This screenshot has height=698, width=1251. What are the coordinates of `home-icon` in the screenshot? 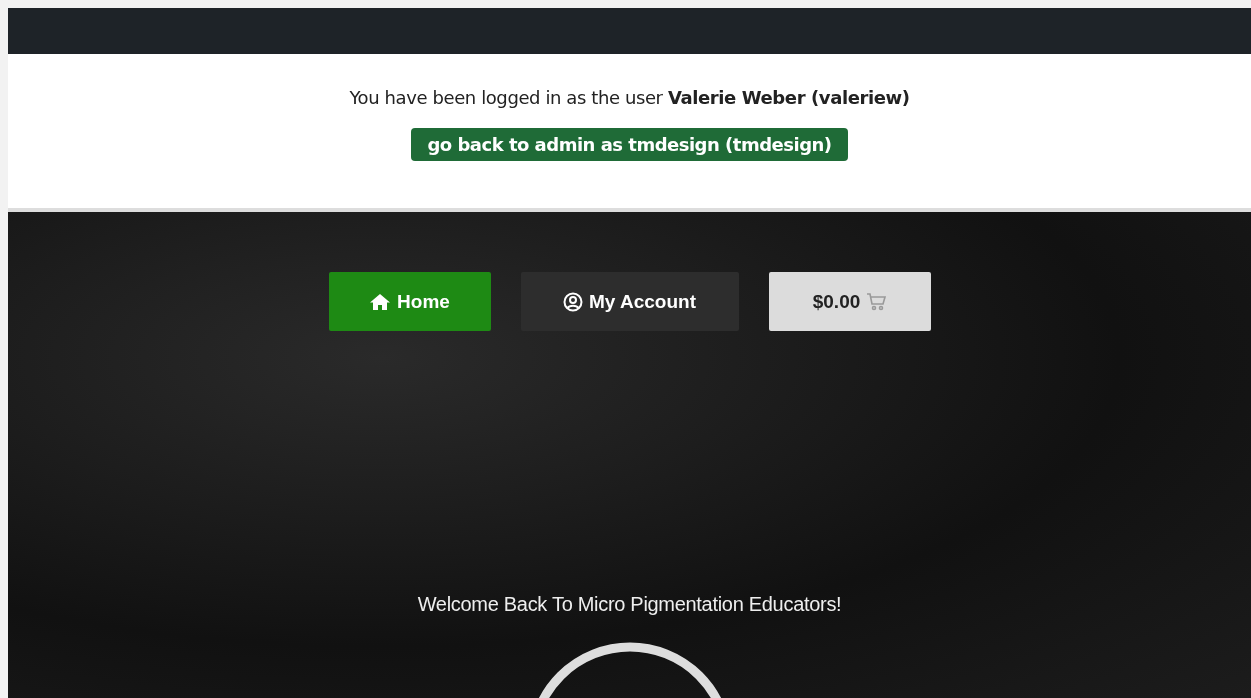 It's located at (380, 301).